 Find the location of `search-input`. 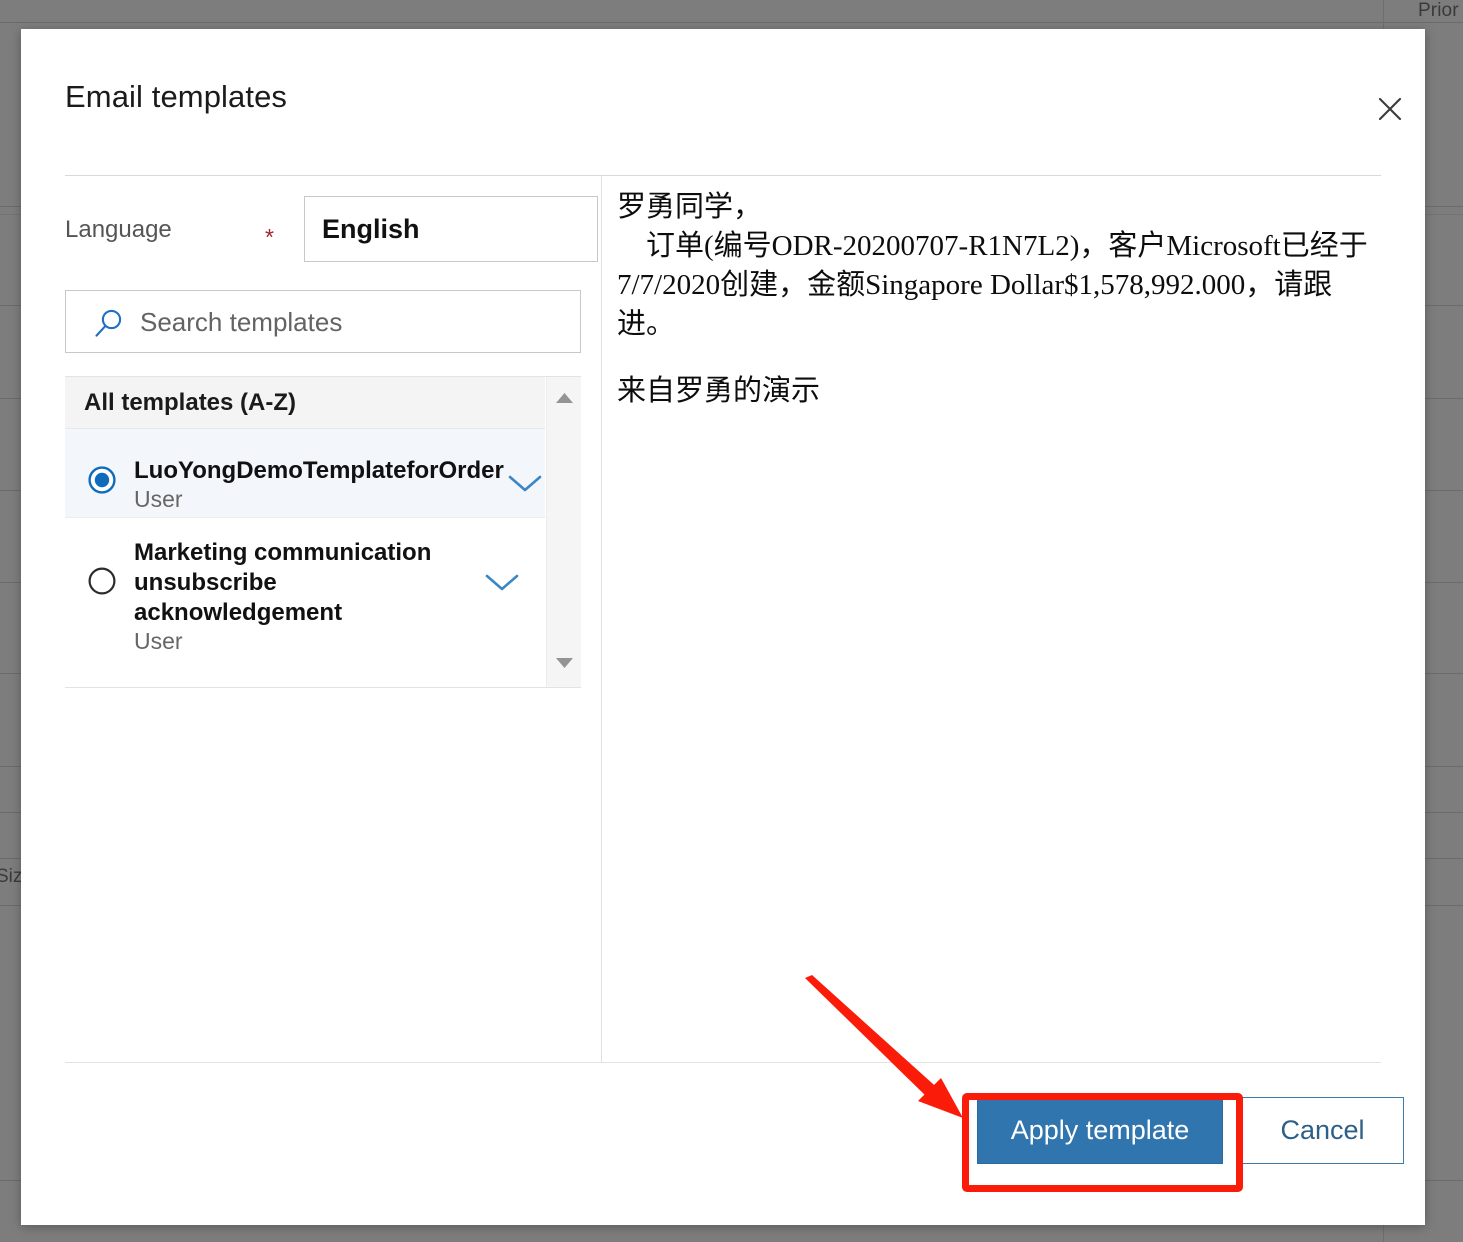

search-input is located at coordinates (355, 322).